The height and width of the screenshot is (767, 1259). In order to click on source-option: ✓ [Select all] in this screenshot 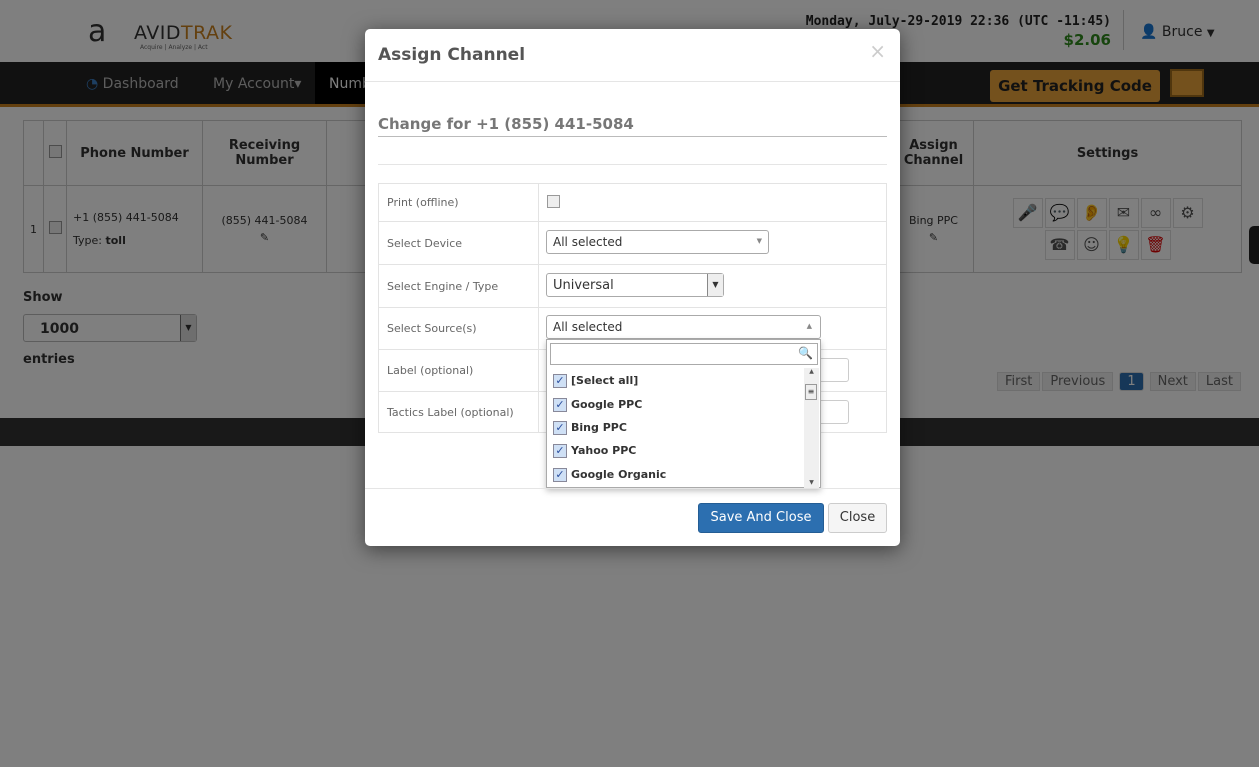, I will do `click(595, 381)`.